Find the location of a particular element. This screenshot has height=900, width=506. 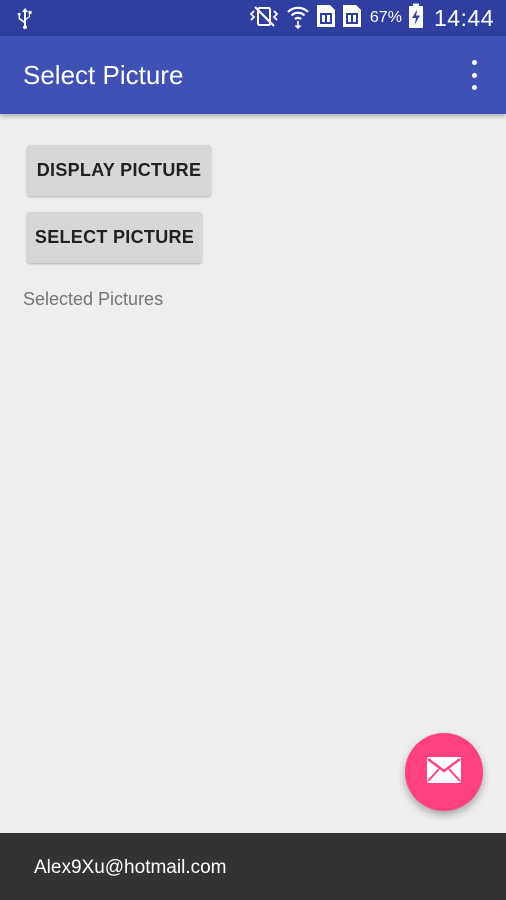

app-title: Select Picture is located at coordinates (103, 75).